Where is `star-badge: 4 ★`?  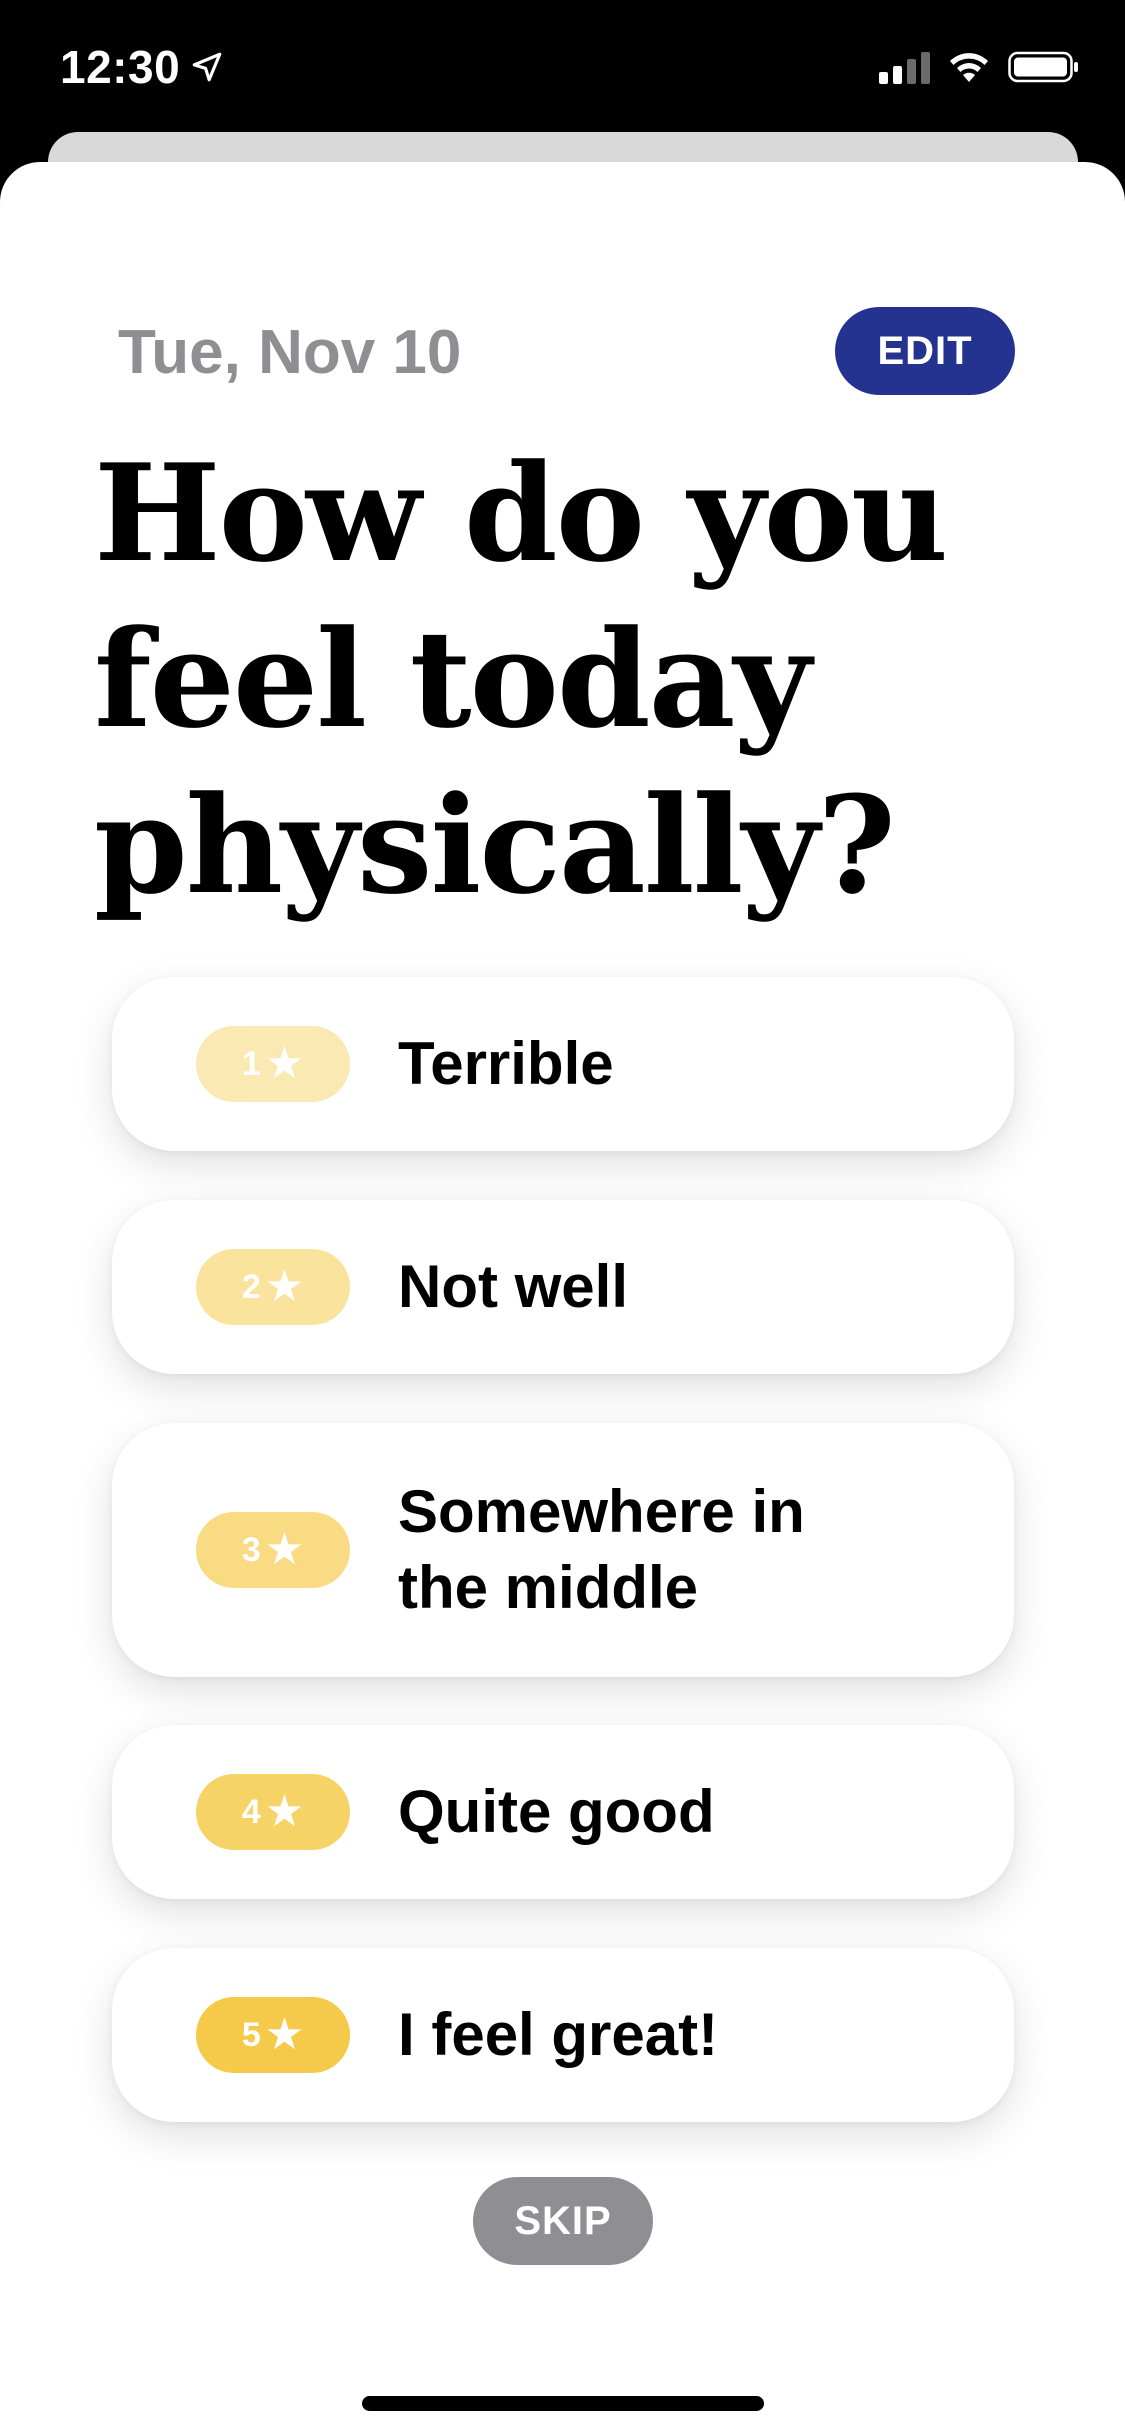
star-badge: 4 ★ is located at coordinates (273, 1812).